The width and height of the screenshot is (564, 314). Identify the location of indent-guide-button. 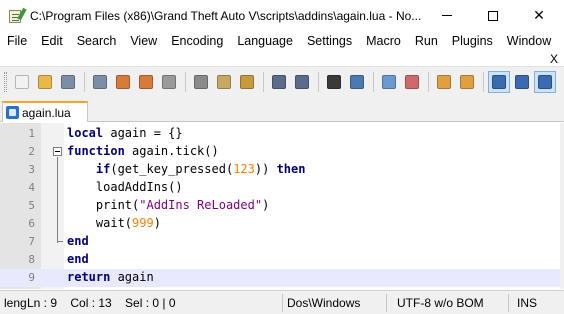
(545, 81).